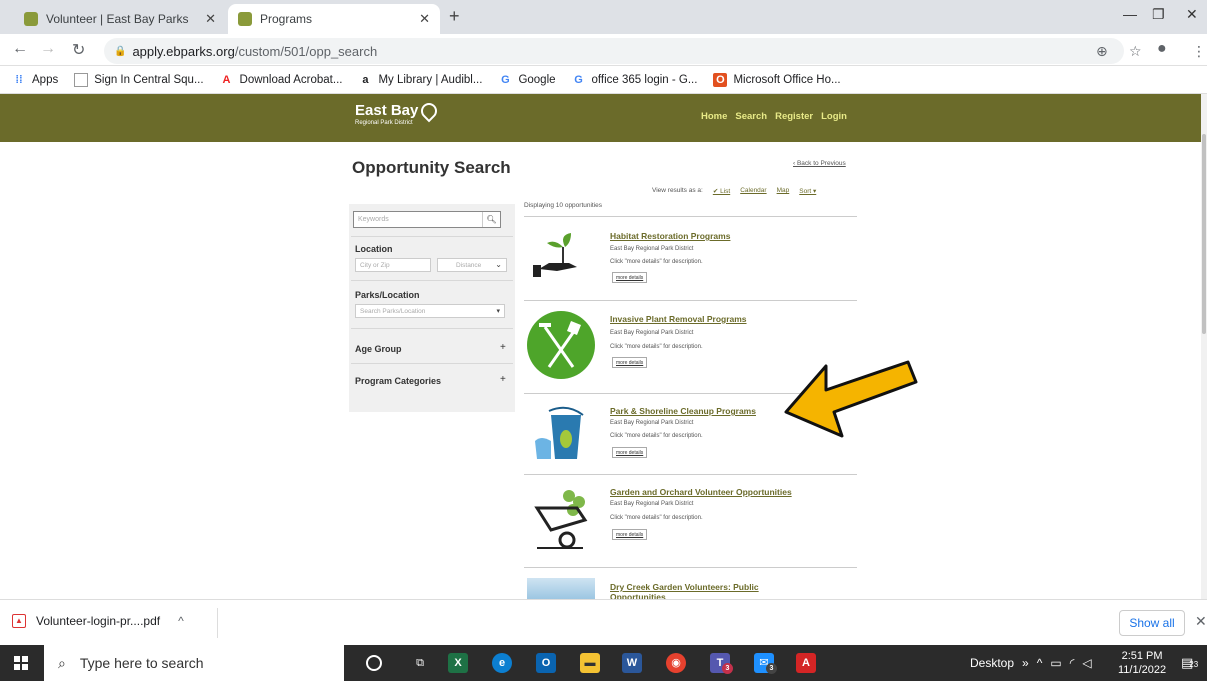  I want to click on notification-center-icon: ▤23, so click(1189, 663).